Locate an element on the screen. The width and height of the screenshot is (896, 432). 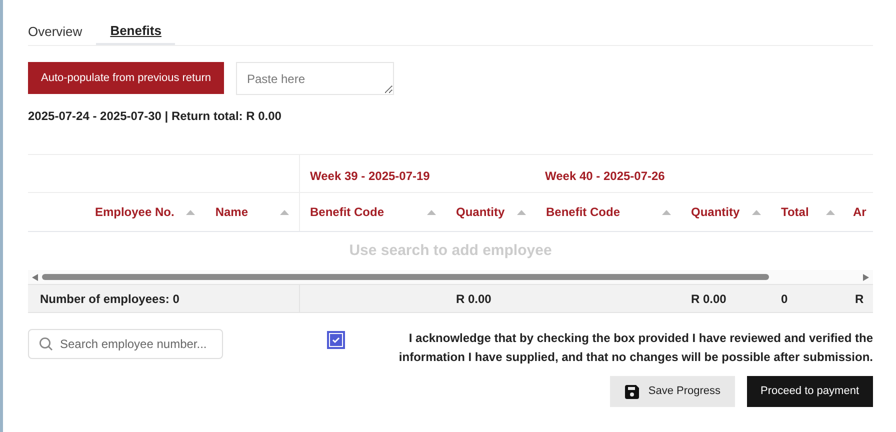
paste-field: Paste here is located at coordinates (315, 78).